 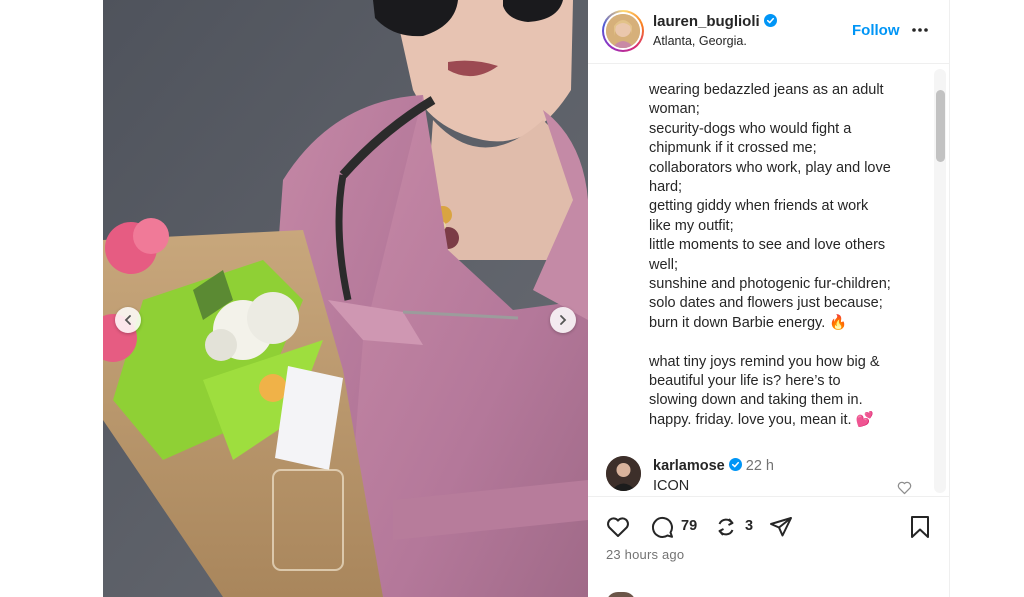 What do you see at coordinates (745, 381) in the screenshot?
I see `caption-line: beautiful your life is? here’s to` at bounding box center [745, 381].